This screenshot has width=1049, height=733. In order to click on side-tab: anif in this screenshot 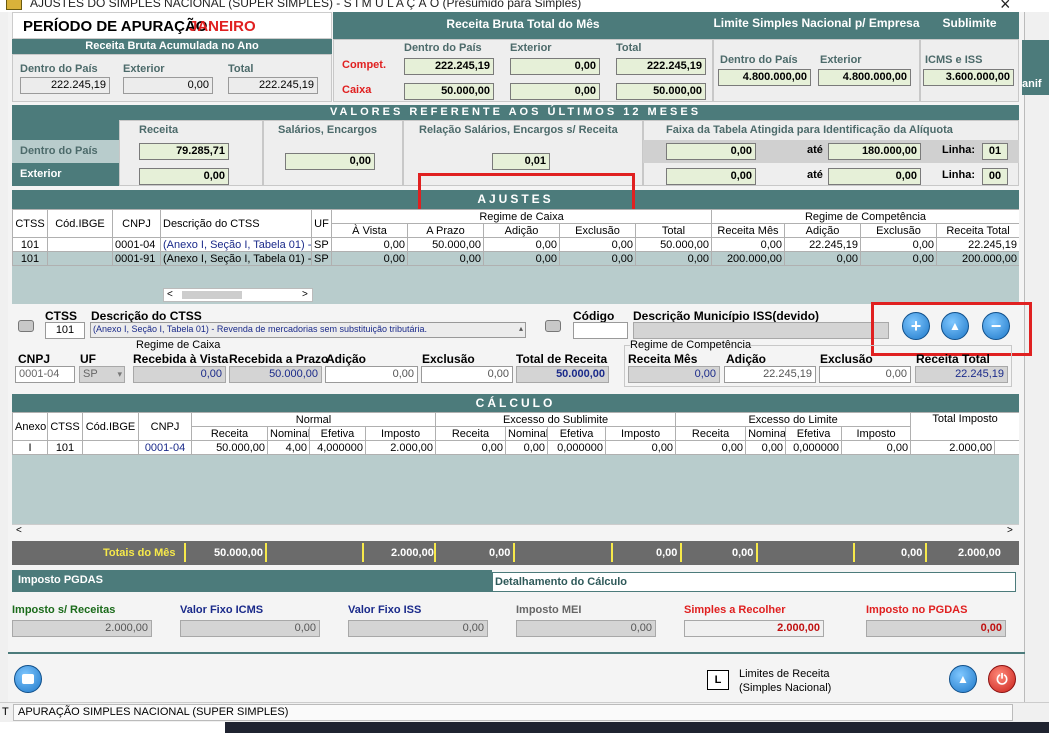, I will do `click(1035, 67)`.